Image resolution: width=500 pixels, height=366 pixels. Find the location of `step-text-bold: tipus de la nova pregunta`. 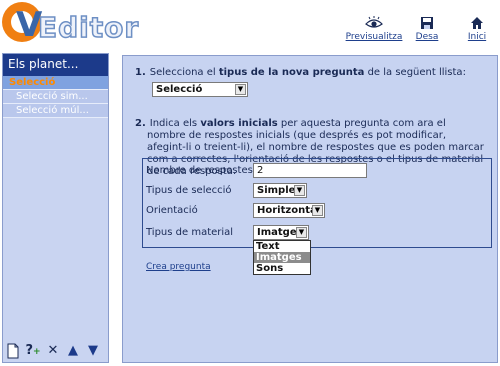

step-text-bold: tipus de la nova pregunta is located at coordinates (291, 72).